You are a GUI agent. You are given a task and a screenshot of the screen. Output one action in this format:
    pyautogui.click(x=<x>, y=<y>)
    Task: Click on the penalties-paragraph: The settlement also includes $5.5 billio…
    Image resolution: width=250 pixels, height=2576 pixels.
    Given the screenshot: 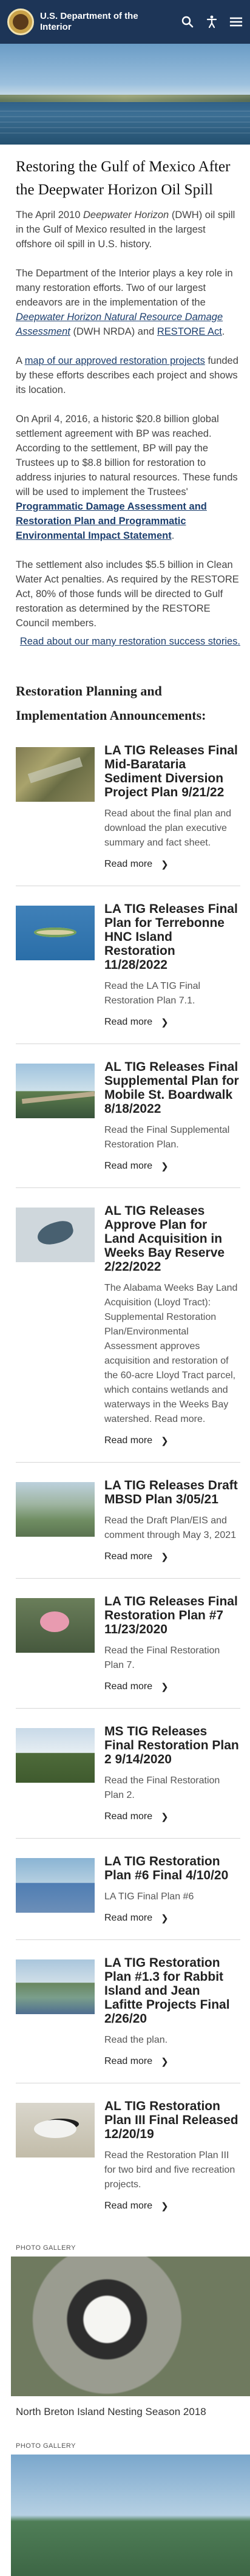 What is the action you would take?
    pyautogui.click(x=127, y=594)
    